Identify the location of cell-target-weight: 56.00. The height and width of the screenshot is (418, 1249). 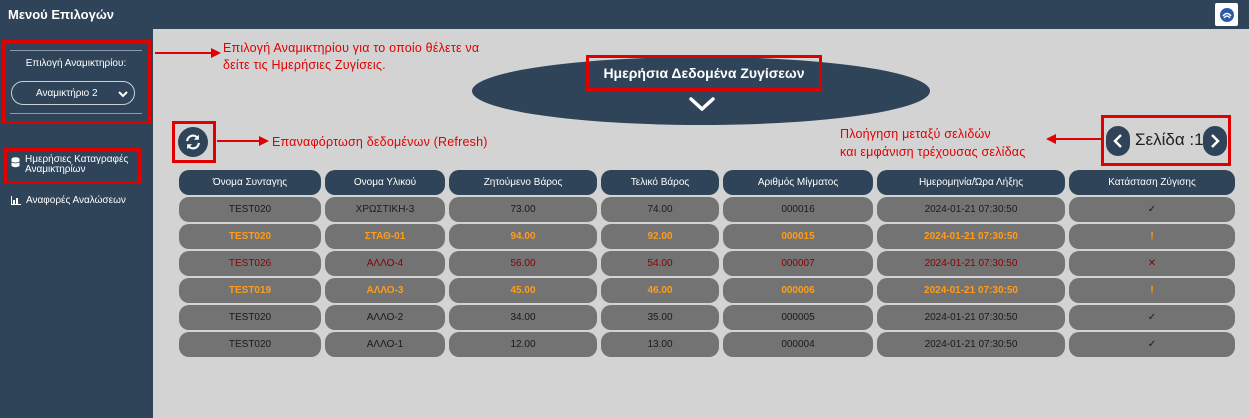
(523, 263).